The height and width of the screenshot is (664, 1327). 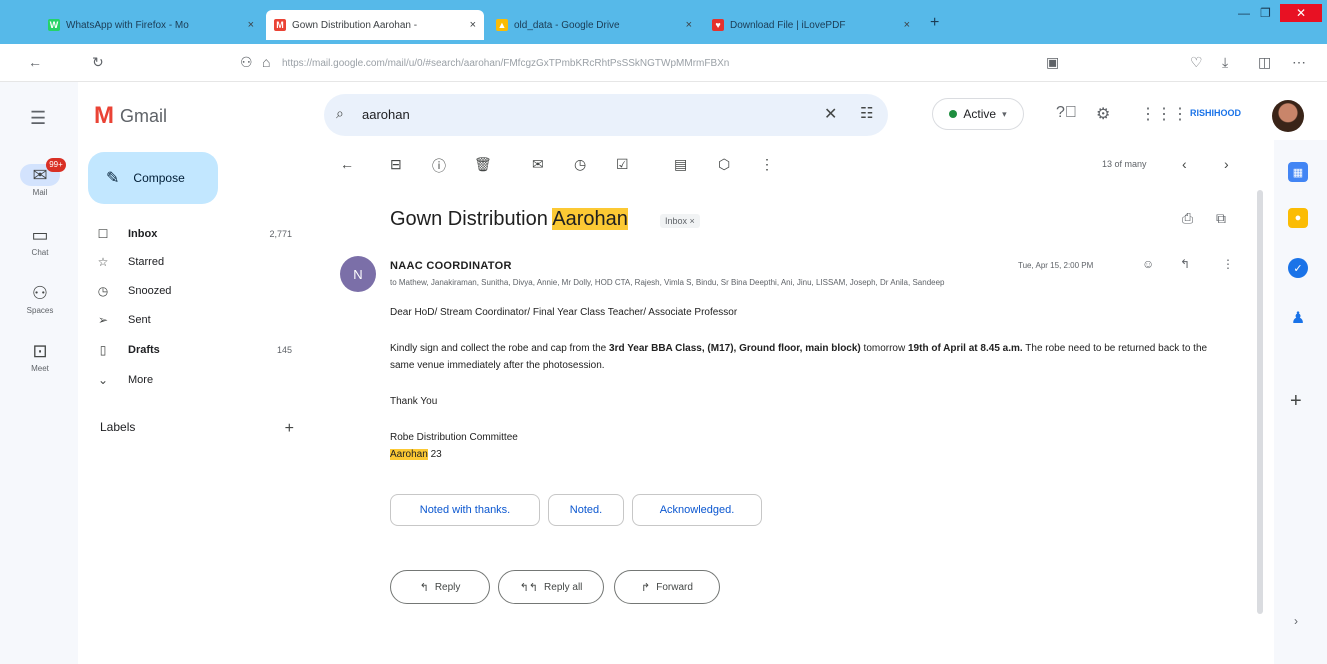 I want to click on smart-reply-button: Noted with thanks., so click(x=465, y=510).